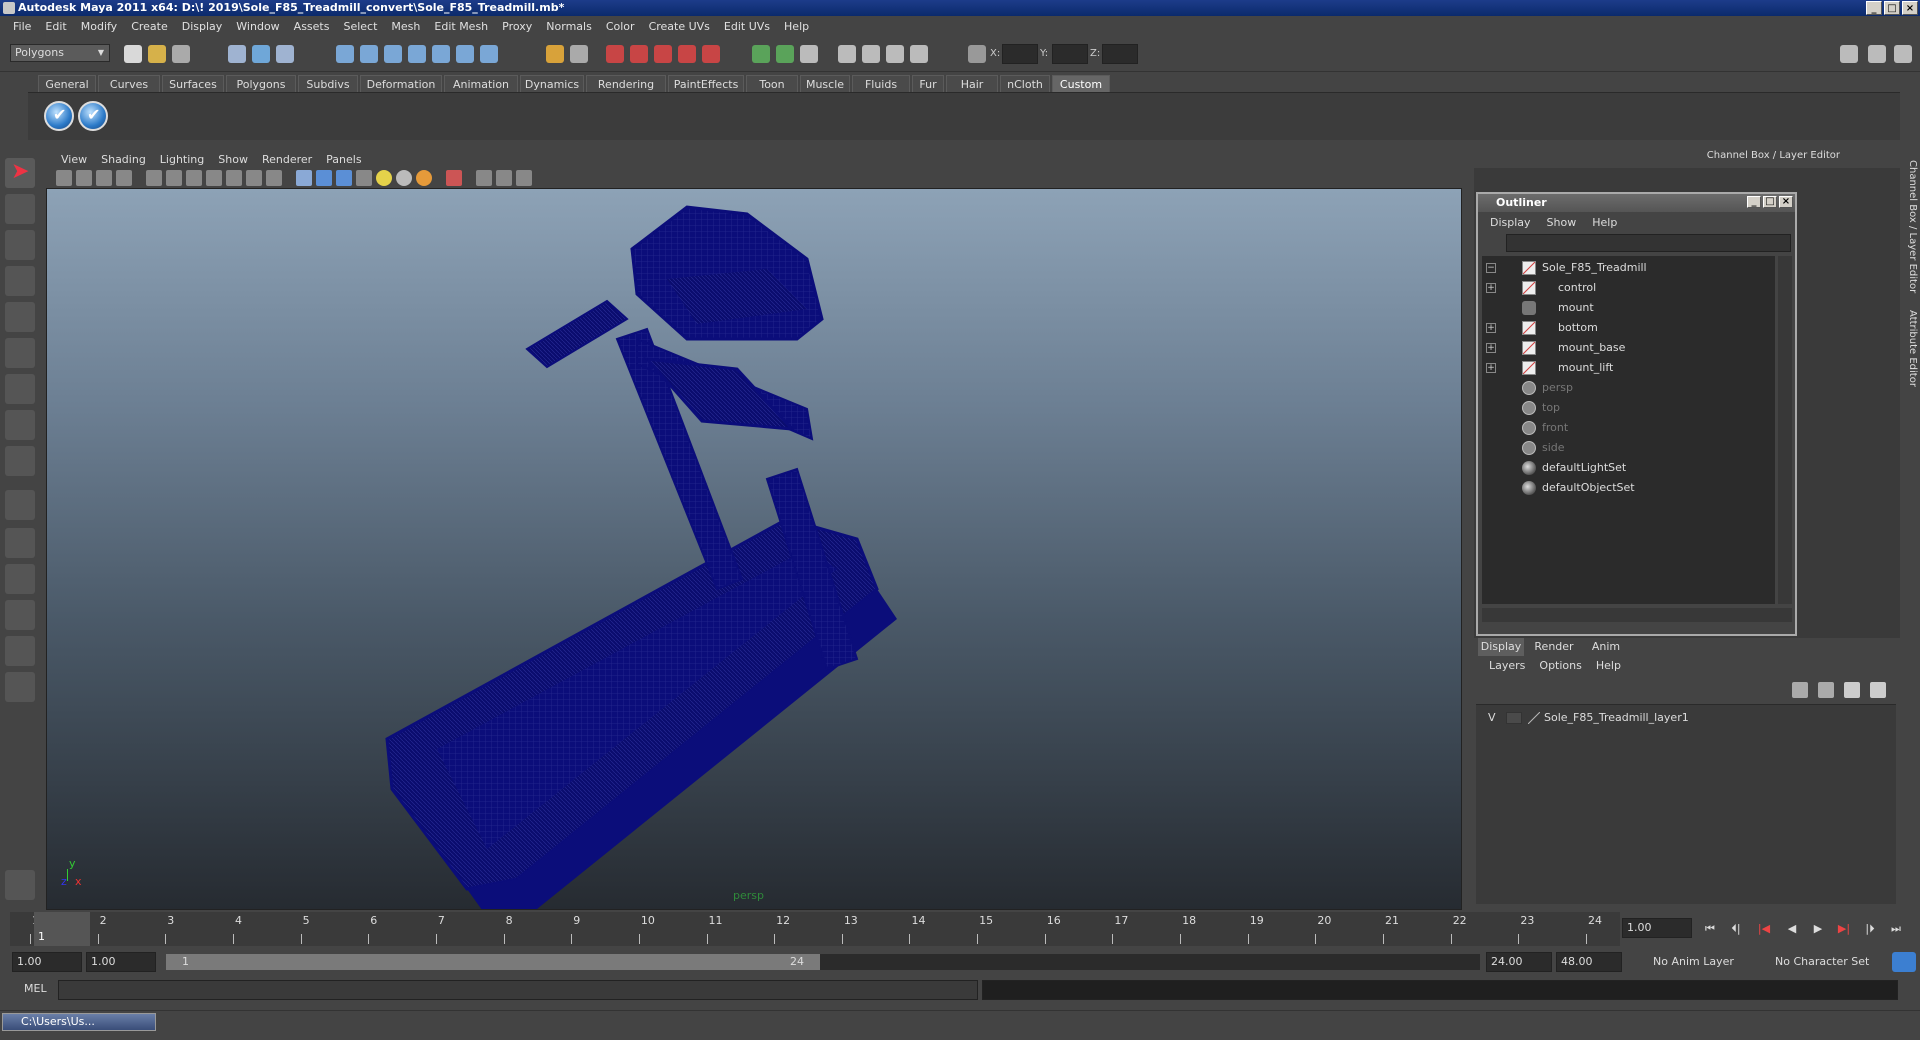 The image size is (1920, 1040). Describe the element at coordinates (67, 84) in the screenshot. I see `shelf-tab-general: General` at that location.